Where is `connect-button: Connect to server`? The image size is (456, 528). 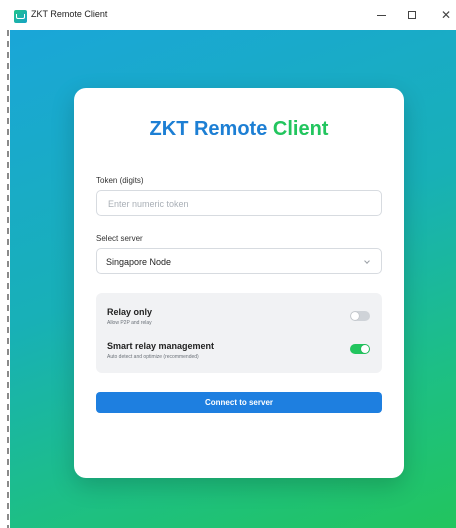
connect-button: Connect to server is located at coordinates (239, 402).